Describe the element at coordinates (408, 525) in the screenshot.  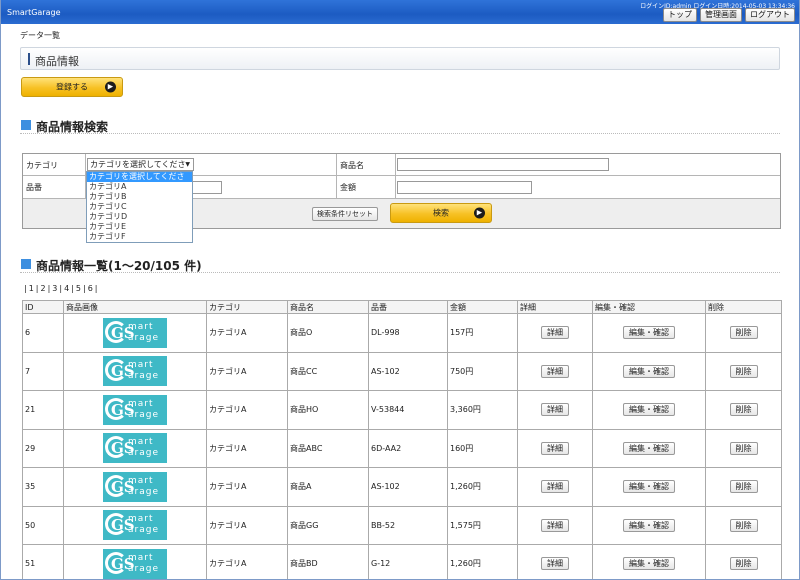
I see `row-code: BB-52` at that location.